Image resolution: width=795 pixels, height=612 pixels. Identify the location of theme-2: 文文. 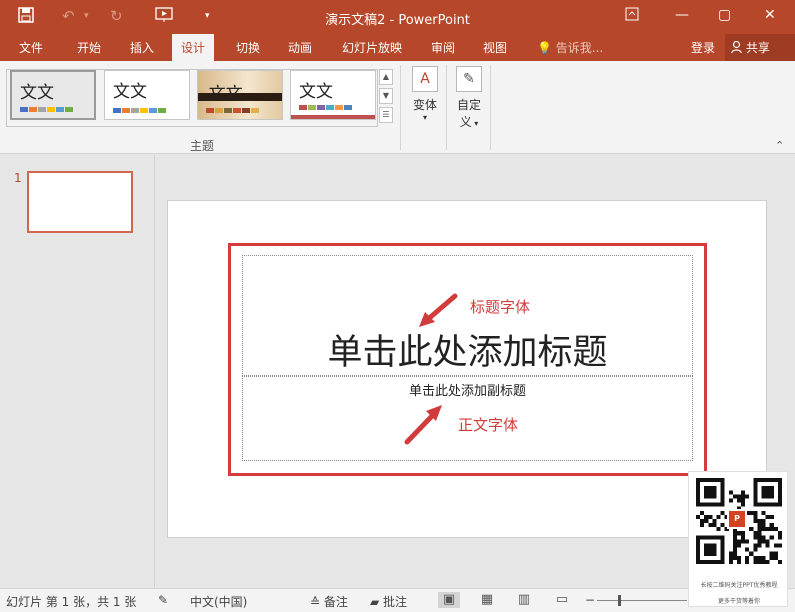
(147, 95).